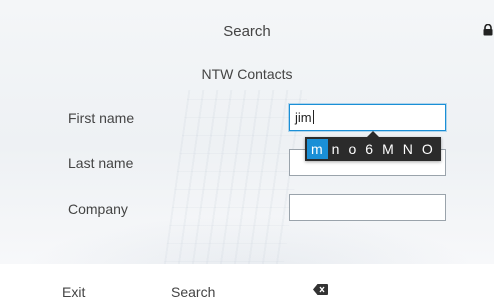 Image resolution: width=494 pixels, height=300 pixels. Describe the element at coordinates (428, 149) in the screenshot. I see `character-option: O` at that location.